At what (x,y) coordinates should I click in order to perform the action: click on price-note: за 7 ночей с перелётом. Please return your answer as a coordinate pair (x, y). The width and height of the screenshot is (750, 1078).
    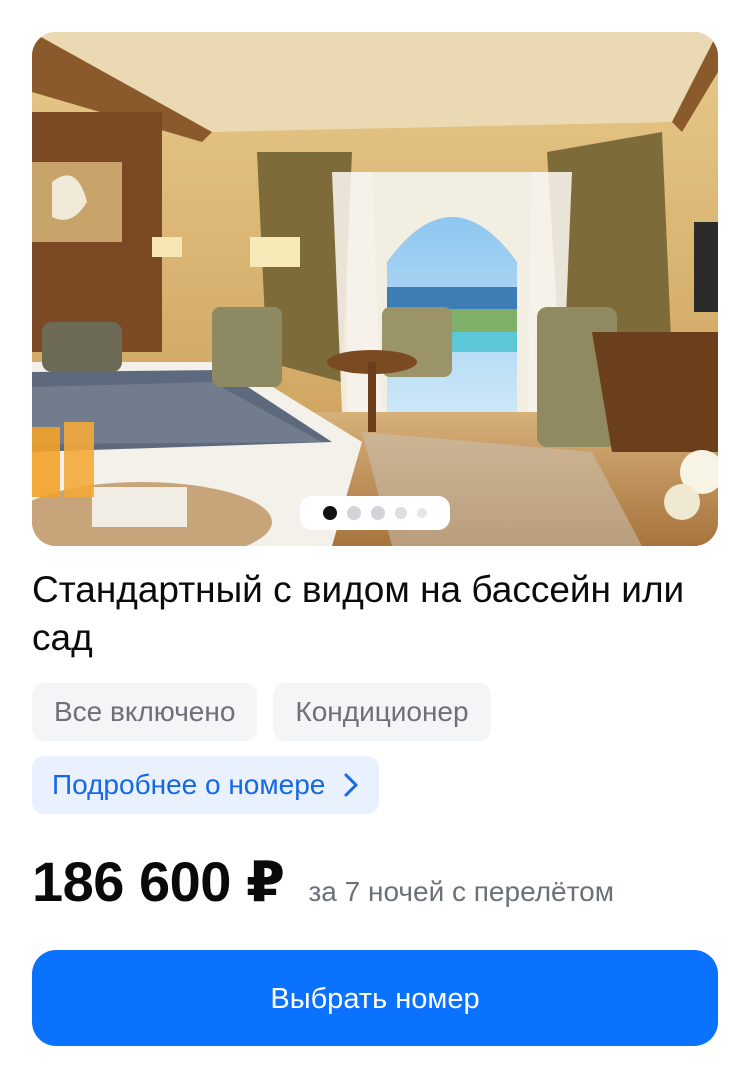
    Looking at the image, I should click on (461, 891).